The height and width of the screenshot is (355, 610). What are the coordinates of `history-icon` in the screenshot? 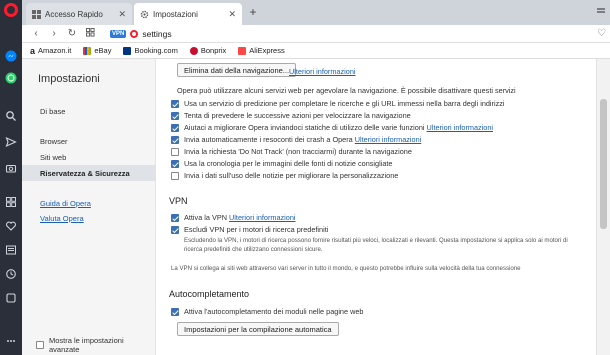 It's located at (11, 274).